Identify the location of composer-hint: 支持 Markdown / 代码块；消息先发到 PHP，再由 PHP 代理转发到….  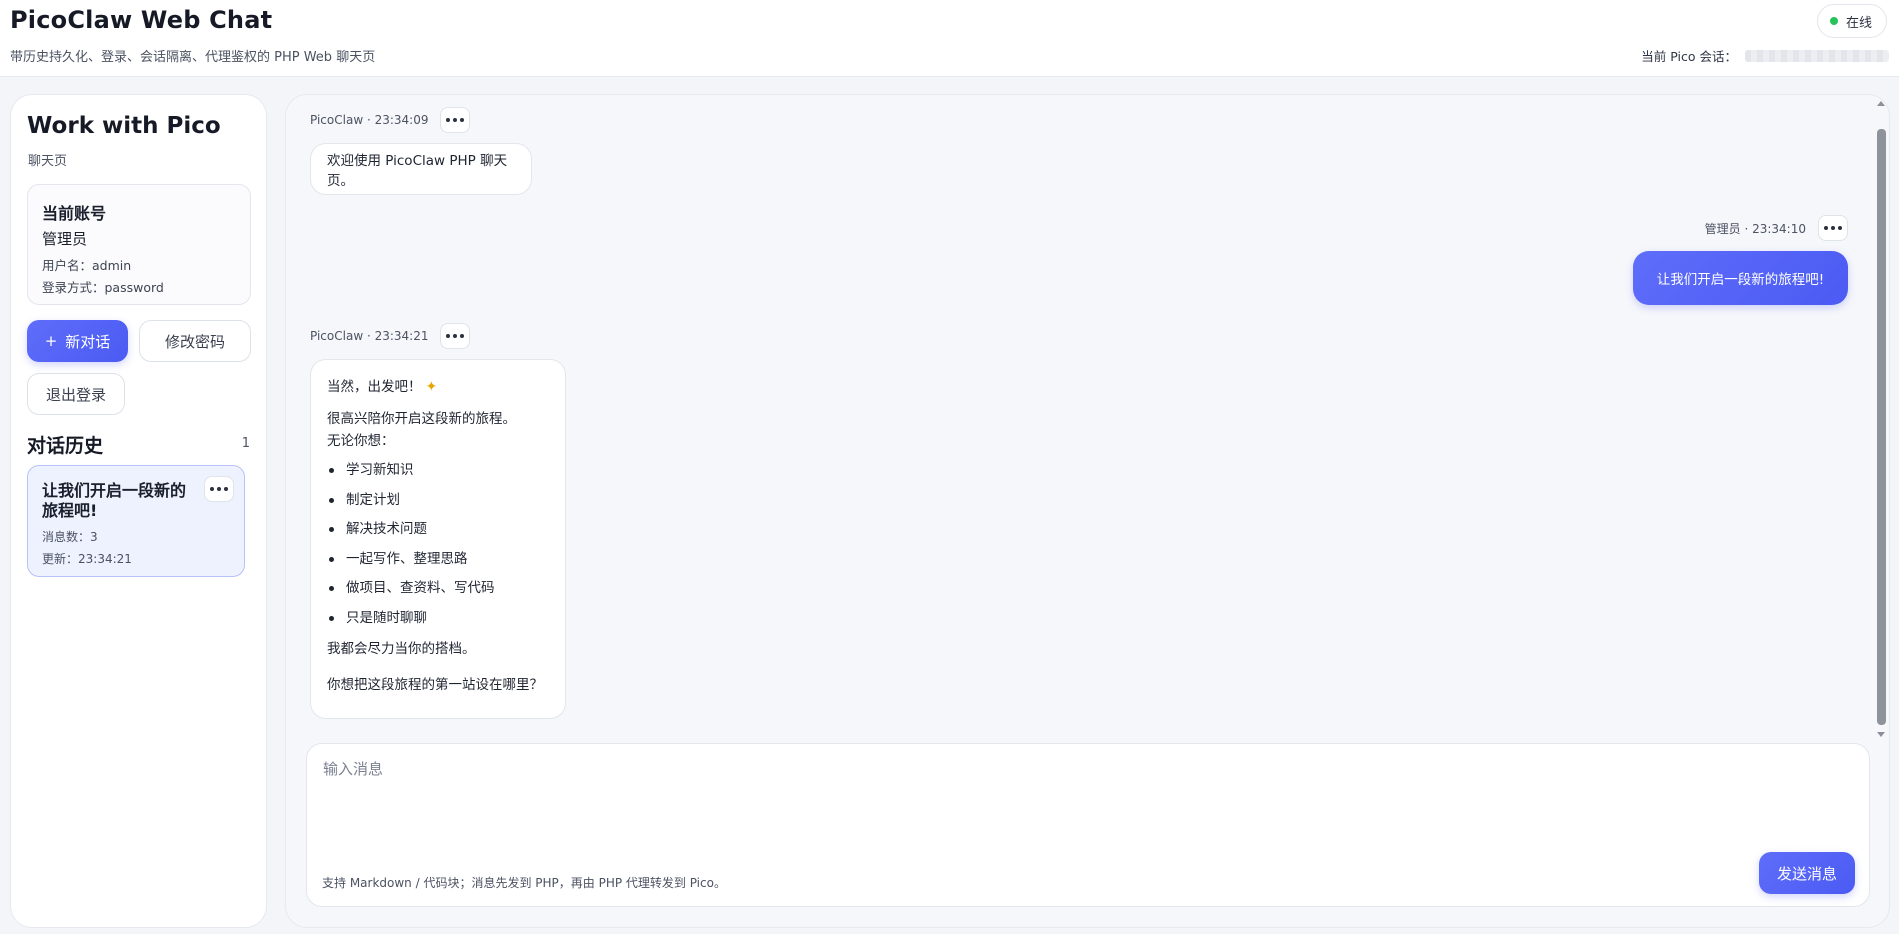
(524, 883).